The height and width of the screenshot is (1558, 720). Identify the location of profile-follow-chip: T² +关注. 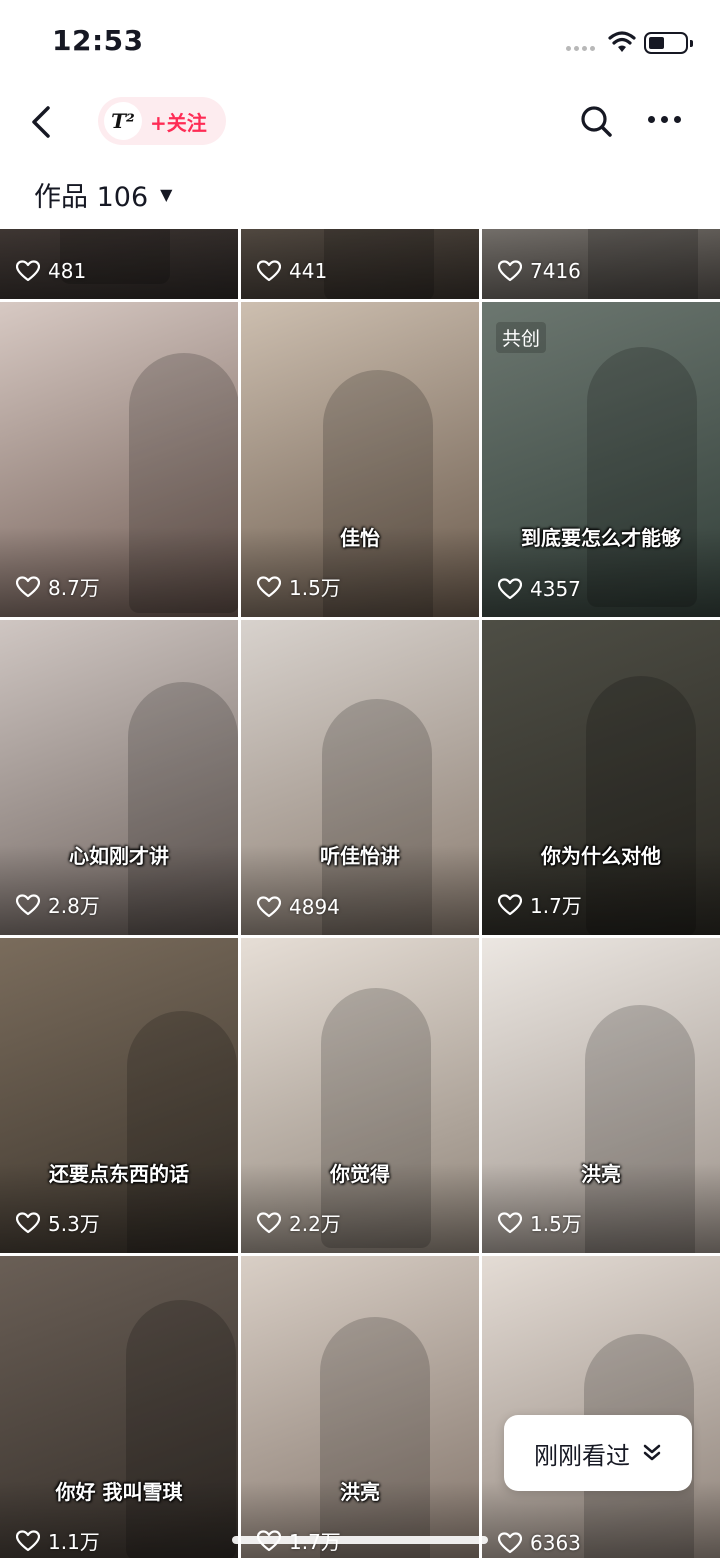
(162, 121).